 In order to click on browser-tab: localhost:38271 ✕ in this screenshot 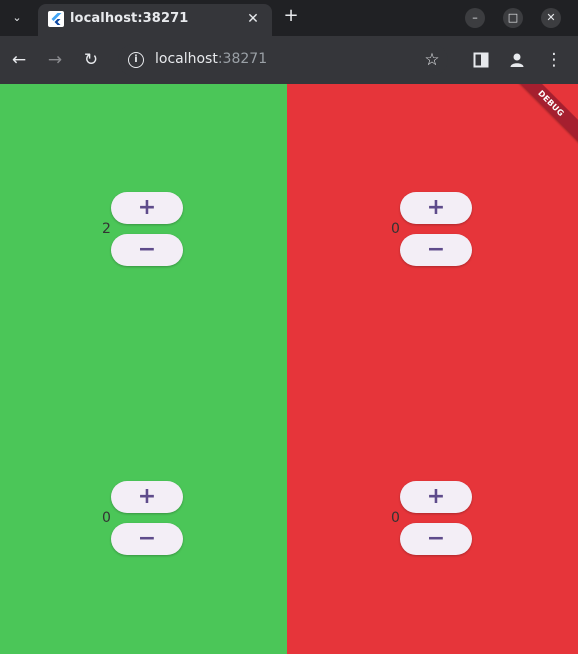, I will do `click(155, 20)`.